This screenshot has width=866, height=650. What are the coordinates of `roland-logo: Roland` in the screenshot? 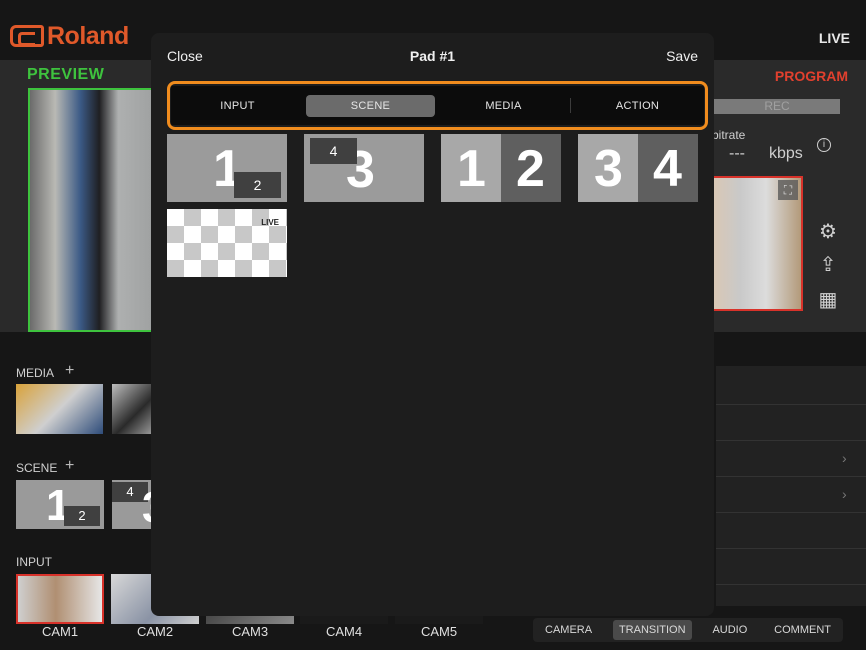 It's located at (69, 36).